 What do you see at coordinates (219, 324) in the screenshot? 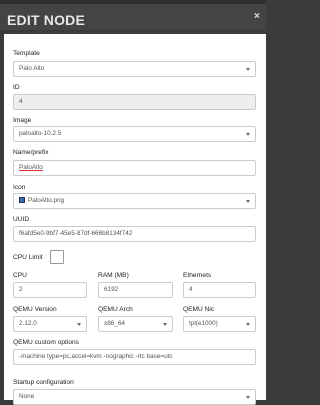
I see `qemu-nic-select: tpl(e1000)` at bounding box center [219, 324].